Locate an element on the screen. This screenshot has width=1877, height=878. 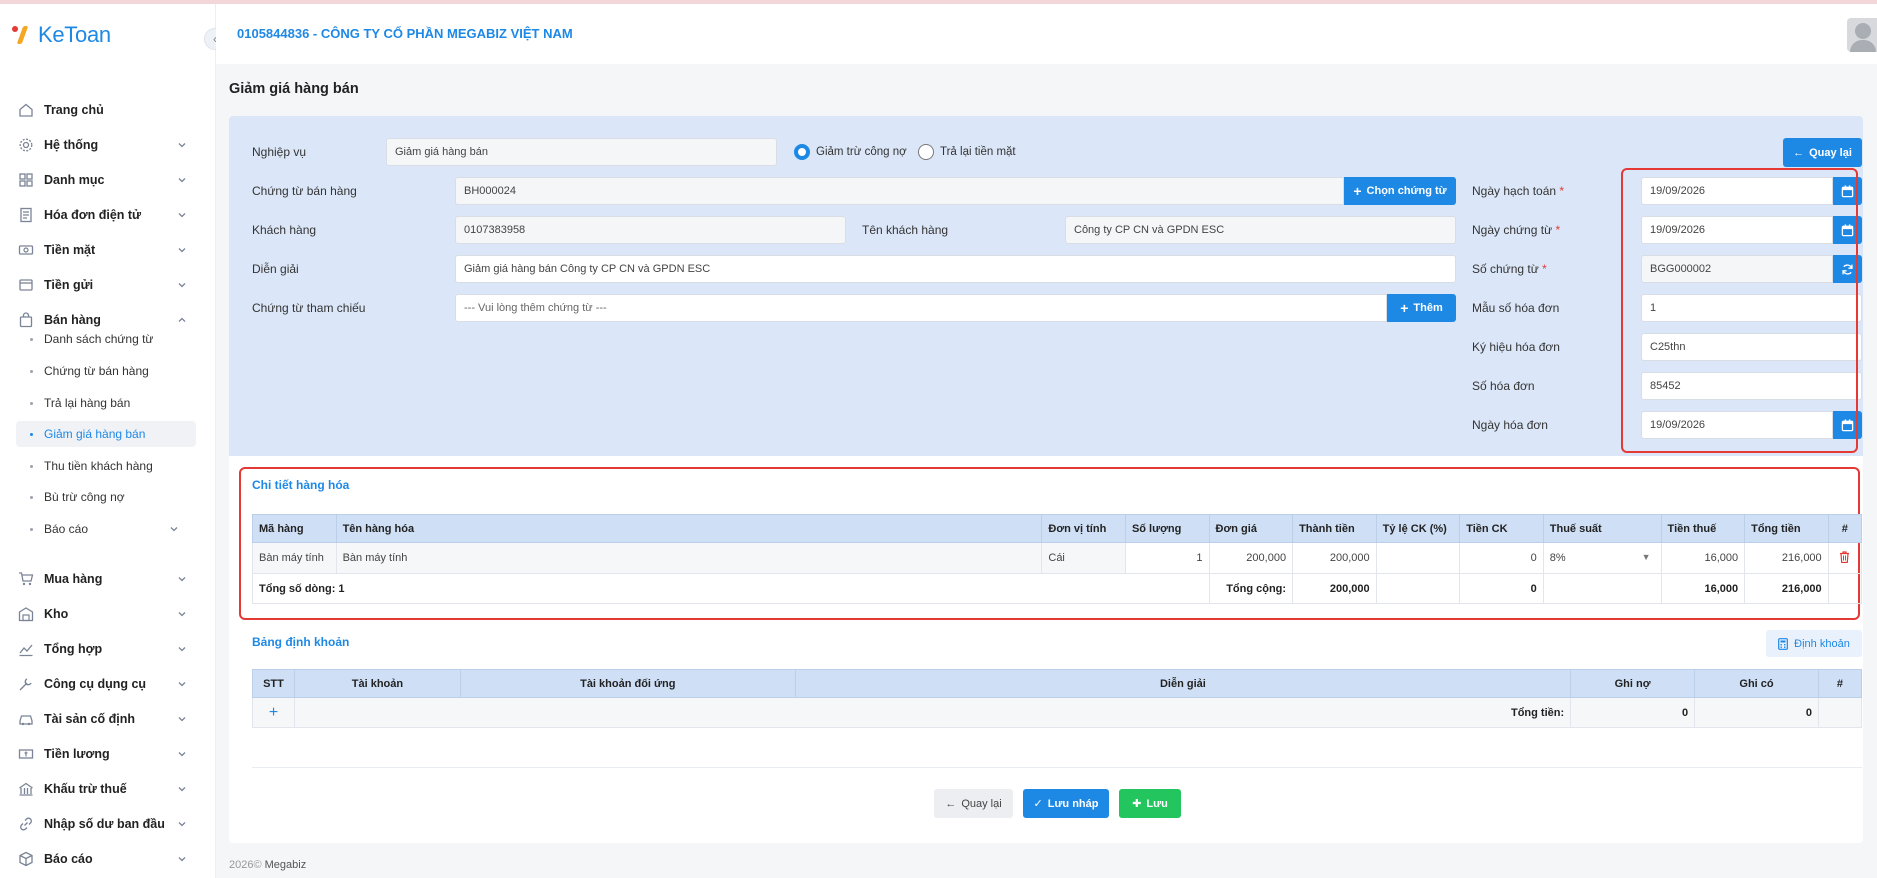
back-button: ← Quay lại is located at coordinates (973, 803).